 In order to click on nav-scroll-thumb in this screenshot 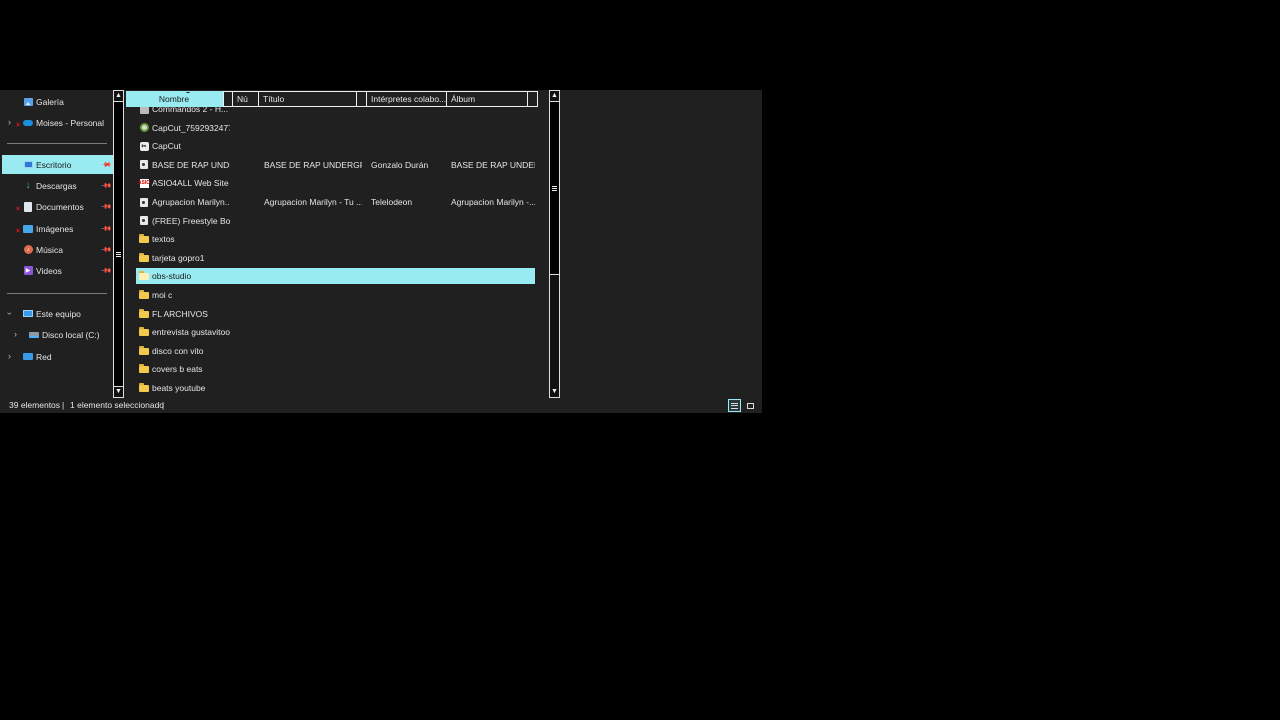, I will do `click(118, 244)`.